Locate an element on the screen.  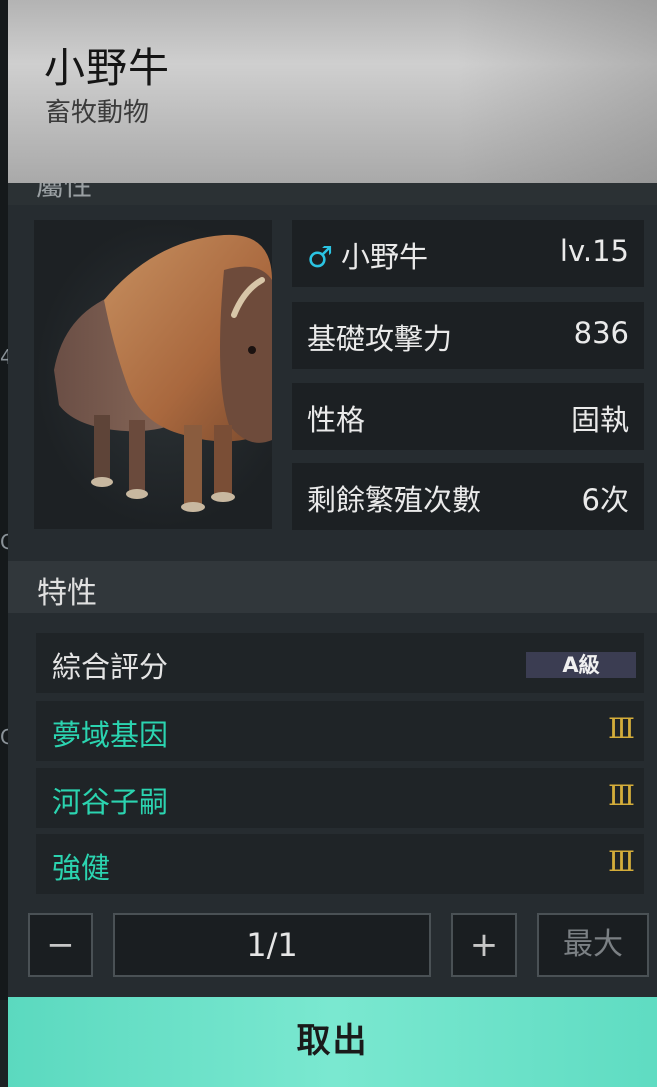
attributes-heading: 屬性 is located at coordinates (64, 192).